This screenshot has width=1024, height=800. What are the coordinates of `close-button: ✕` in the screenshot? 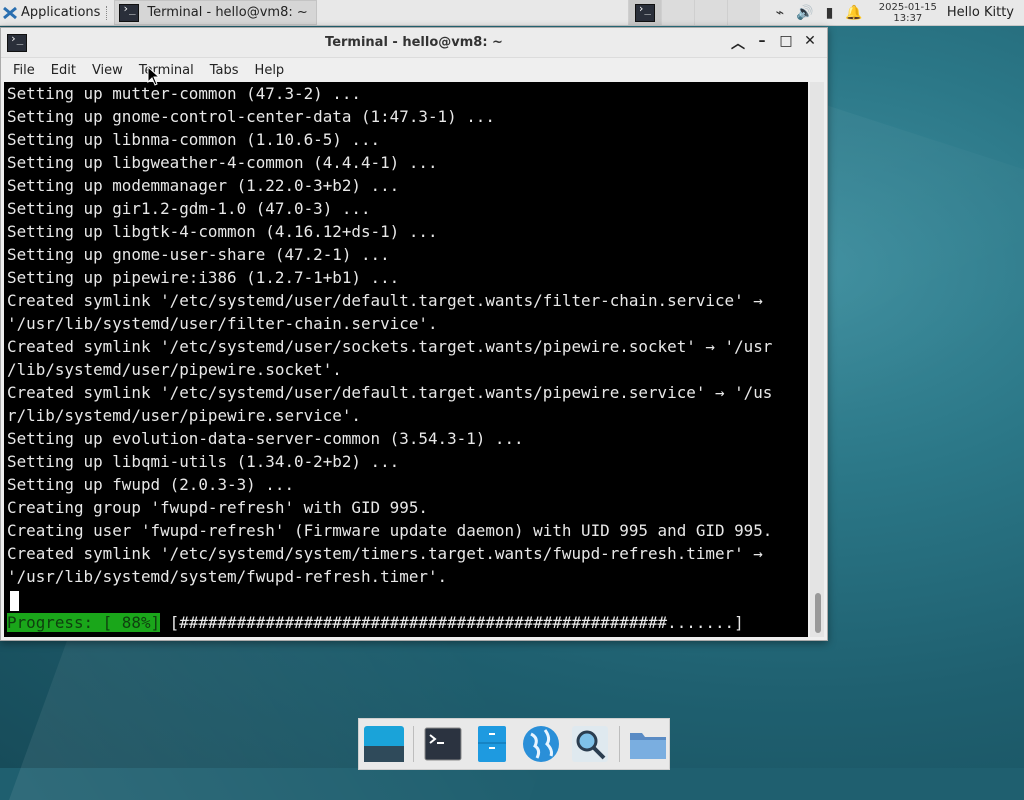 It's located at (810, 43).